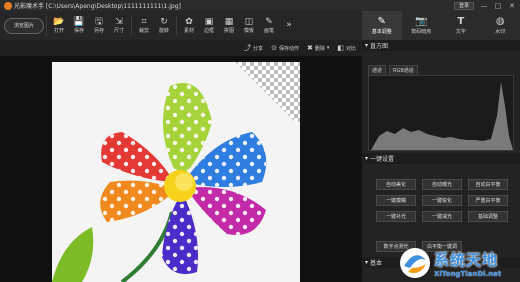 The image size is (520, 282). Describe the element at coordinates (500, 21) in the screenshot. I see `watermark-icon: ◍` at that location.